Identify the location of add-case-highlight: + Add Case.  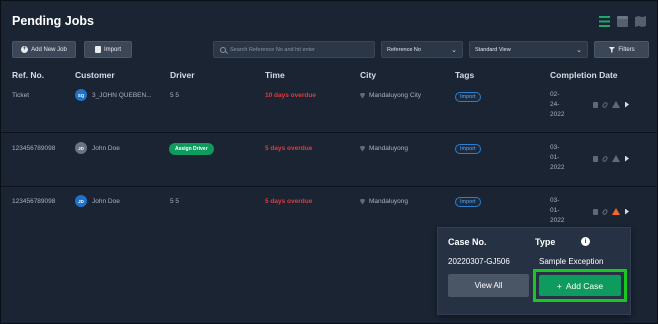
(580, 285).